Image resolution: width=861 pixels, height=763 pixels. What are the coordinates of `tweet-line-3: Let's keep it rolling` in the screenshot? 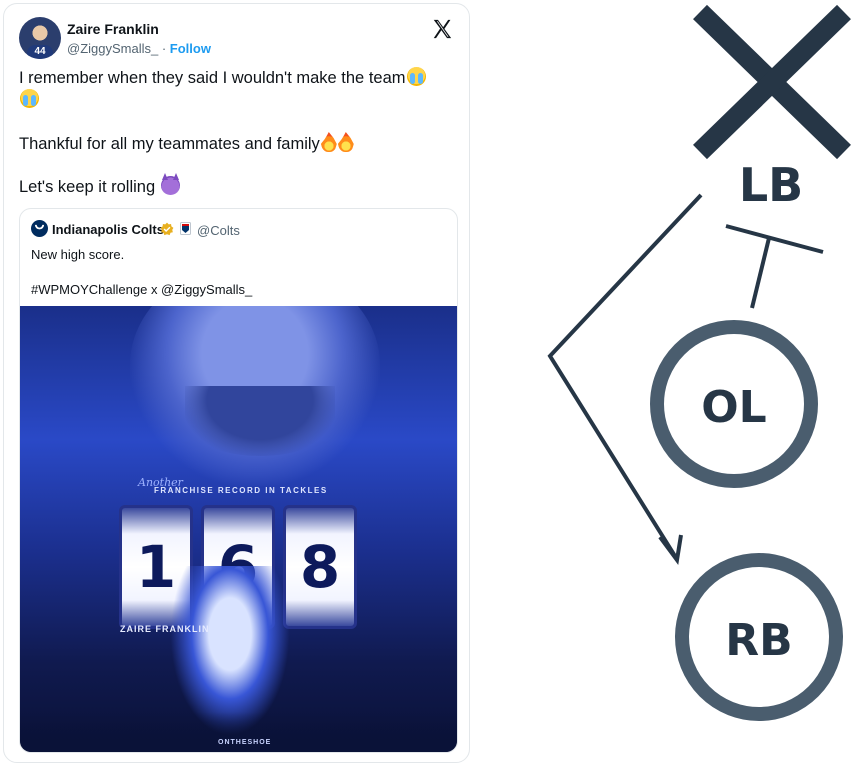 It's located at (239, 185).